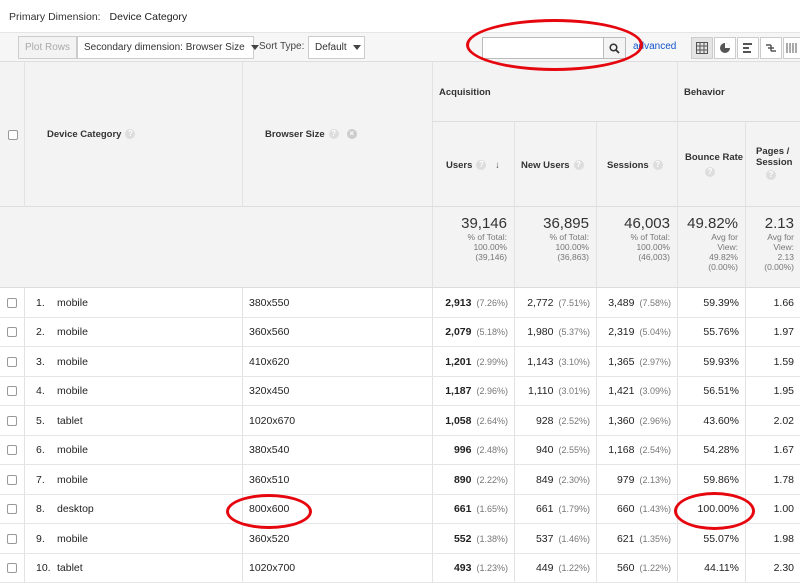 This screenshot has height=583, width=800. I want to click on select-all-checkbox, so click(13, 135).